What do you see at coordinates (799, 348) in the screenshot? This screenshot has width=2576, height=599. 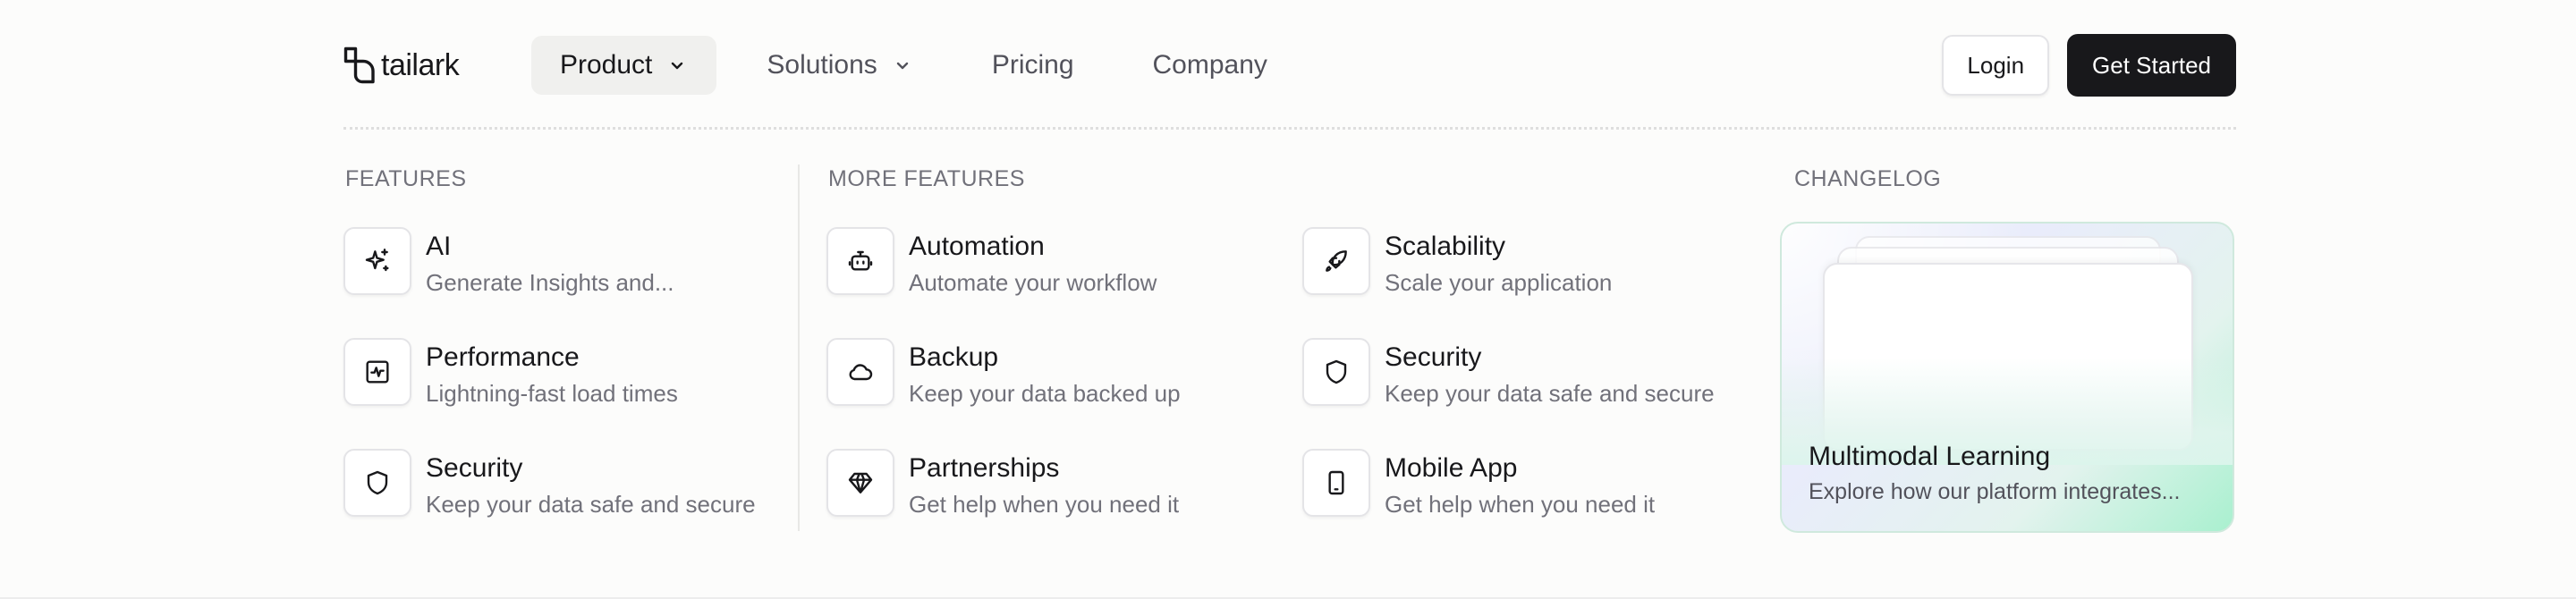 I see `column-divider` at bounding box center [799, 348].